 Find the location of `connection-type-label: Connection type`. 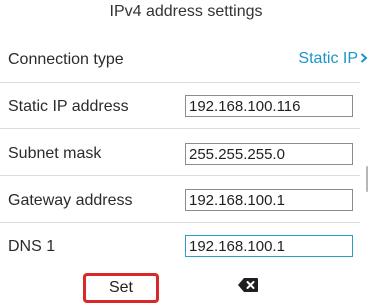

connection-type-label: Connection type is located at coordinates (66, 59).